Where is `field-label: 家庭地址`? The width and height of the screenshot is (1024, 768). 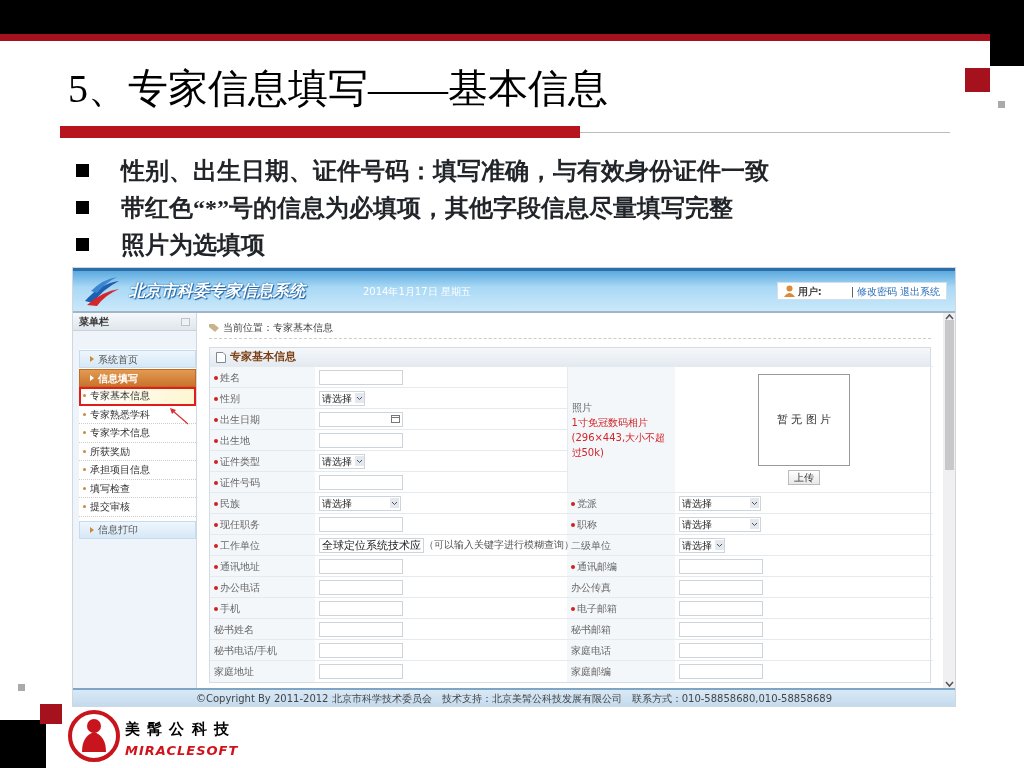
field-label: 家庭地址 is located at coordinates (234, 671).